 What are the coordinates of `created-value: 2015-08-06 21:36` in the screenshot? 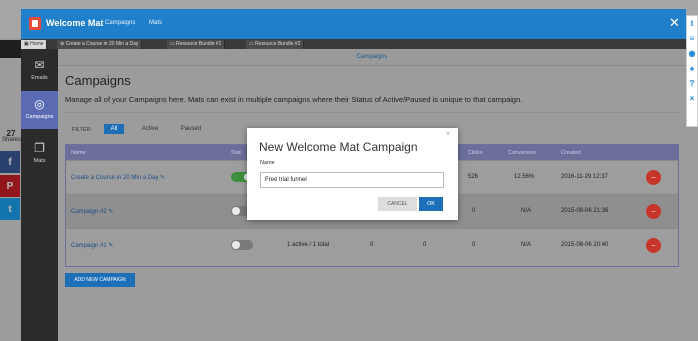 It's located at (585, 211).